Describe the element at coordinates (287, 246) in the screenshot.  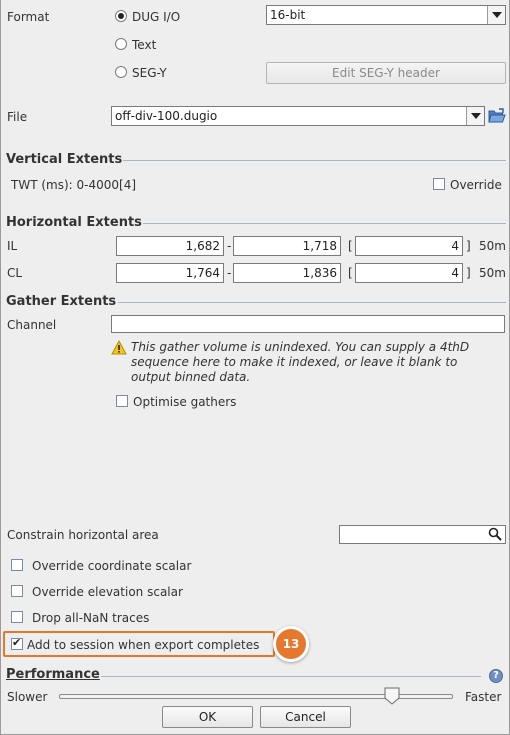
I see `il-to-input: 1,718` at that location.